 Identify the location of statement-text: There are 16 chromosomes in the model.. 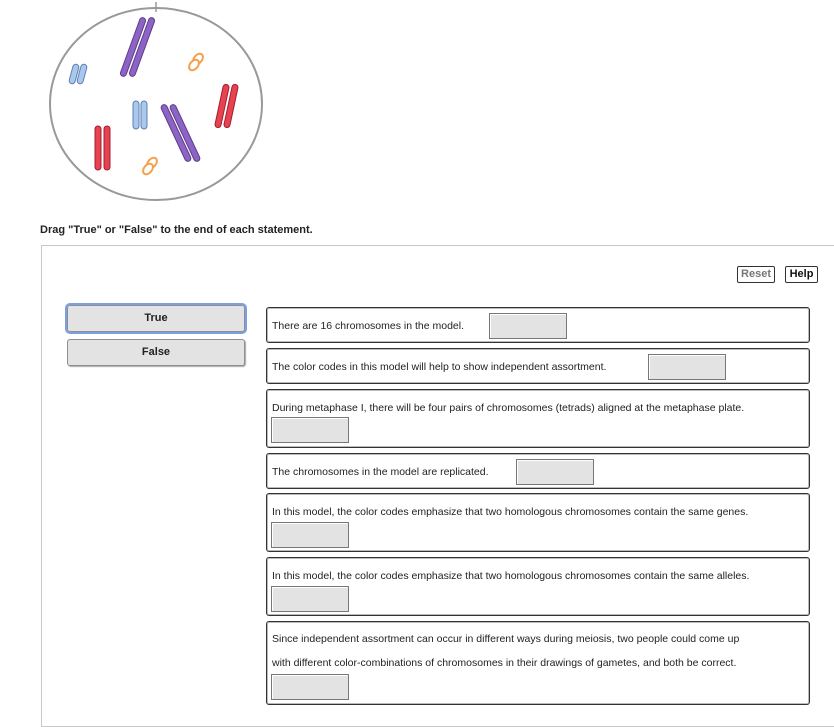
(368, 326).